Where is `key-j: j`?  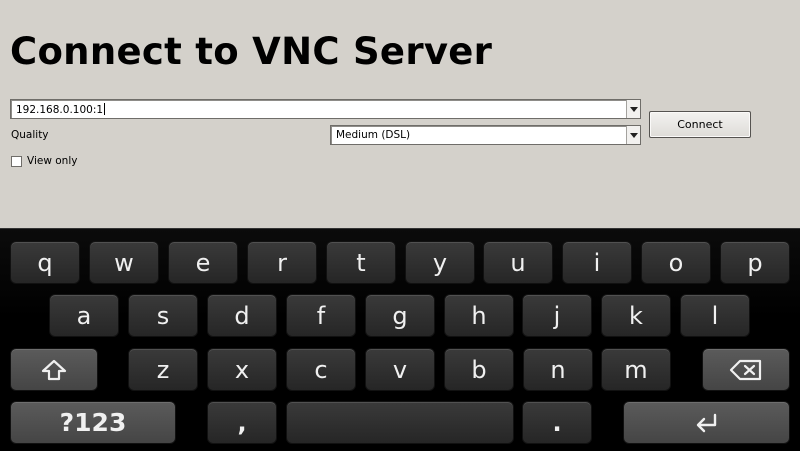
key-j: j is located at coordinates (557, 315).